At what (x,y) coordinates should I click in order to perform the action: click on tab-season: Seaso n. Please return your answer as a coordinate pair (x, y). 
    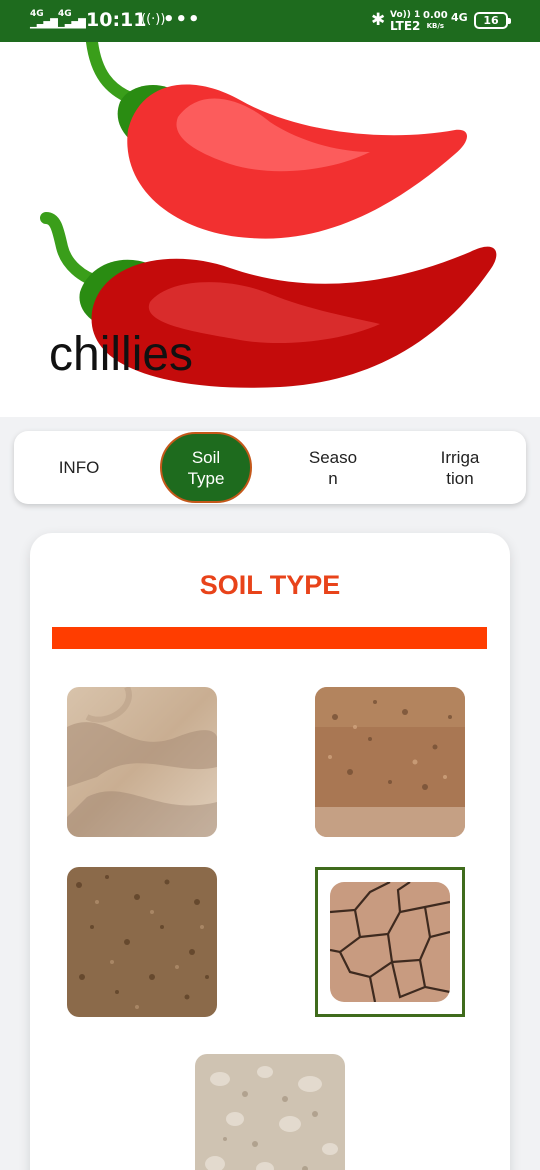
    Looking at the image, I should click on (333, 467).